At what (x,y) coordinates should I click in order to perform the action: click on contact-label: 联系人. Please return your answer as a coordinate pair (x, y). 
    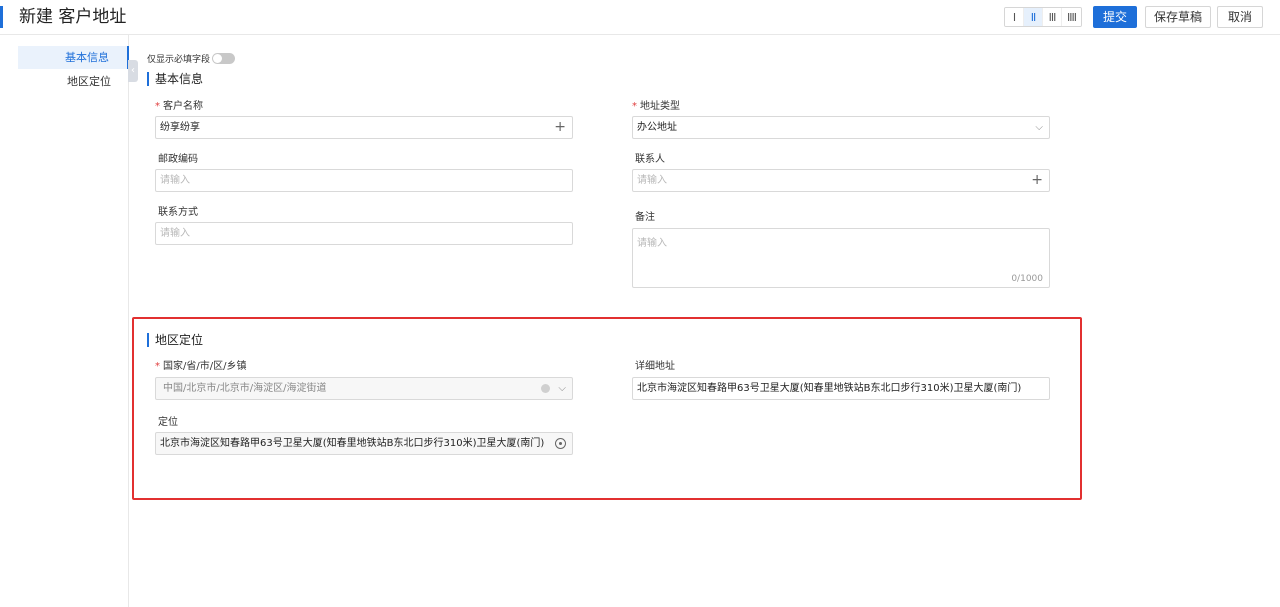
    Looking at the image, I should click on (650, 159).